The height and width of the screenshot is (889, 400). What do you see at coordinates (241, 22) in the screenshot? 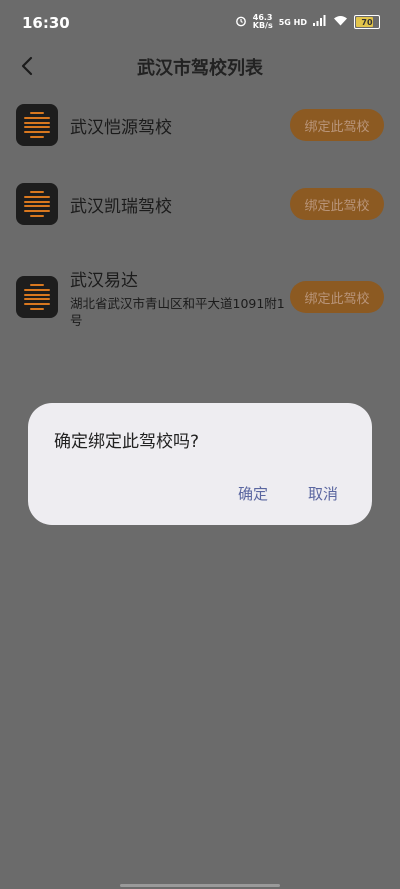
I see `alarm-icon` at bounding box center [241, 22].